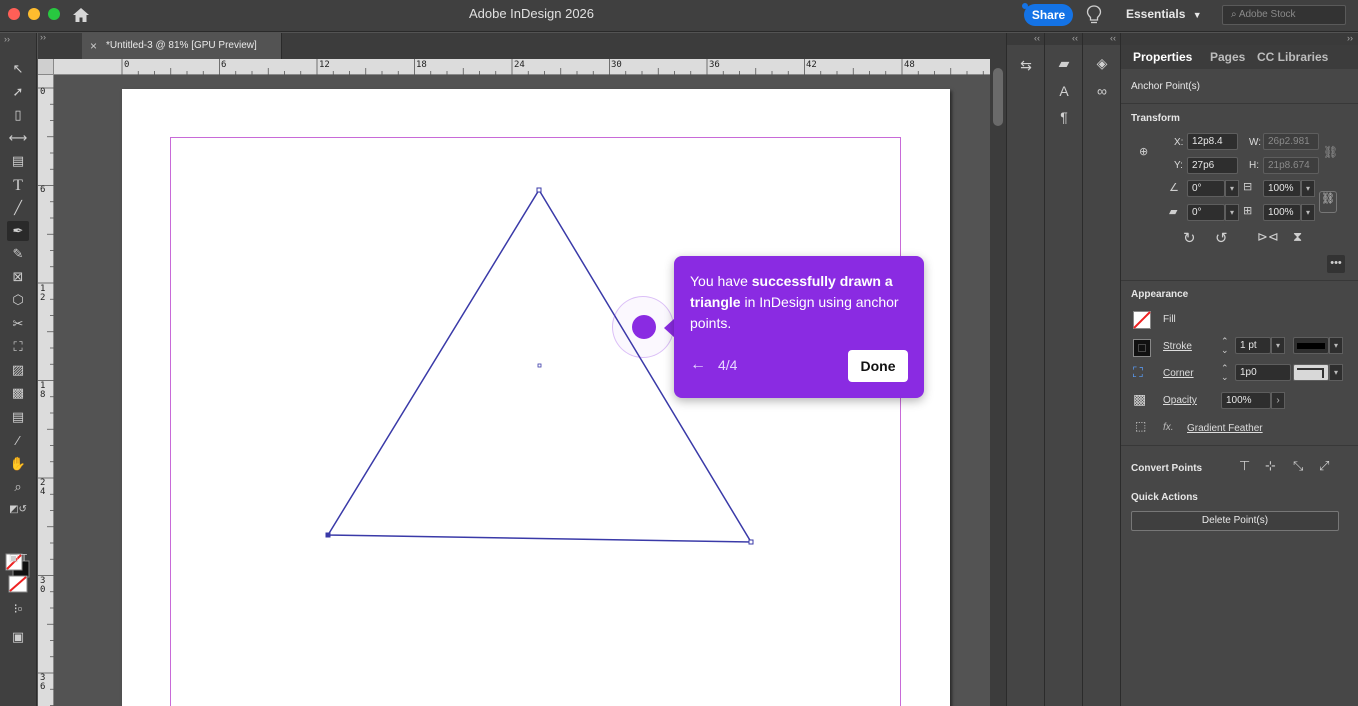  Describe the element at coordinates (1336, 264) in the screenshot. I see `more-options-icon: •••` at that location.